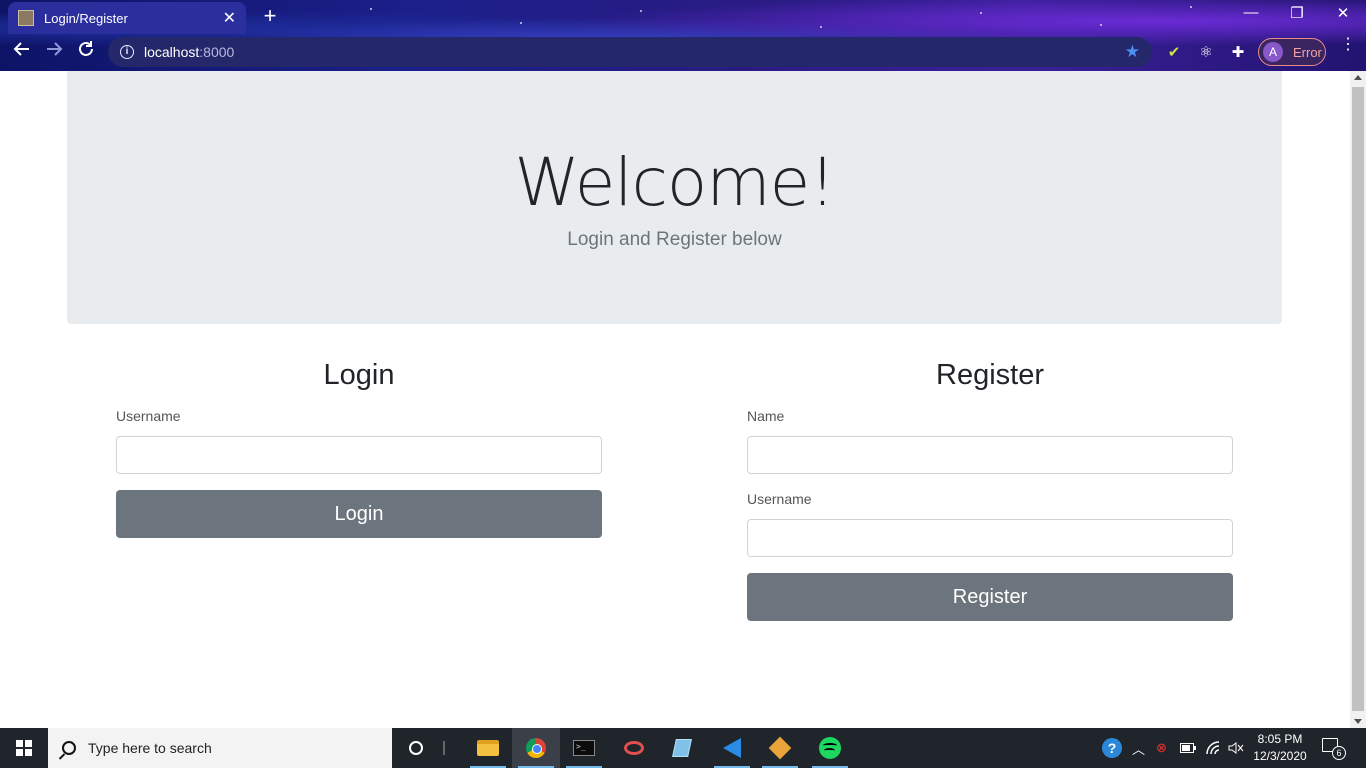  I want to click on scroll-thumb, so click(1358, 399).